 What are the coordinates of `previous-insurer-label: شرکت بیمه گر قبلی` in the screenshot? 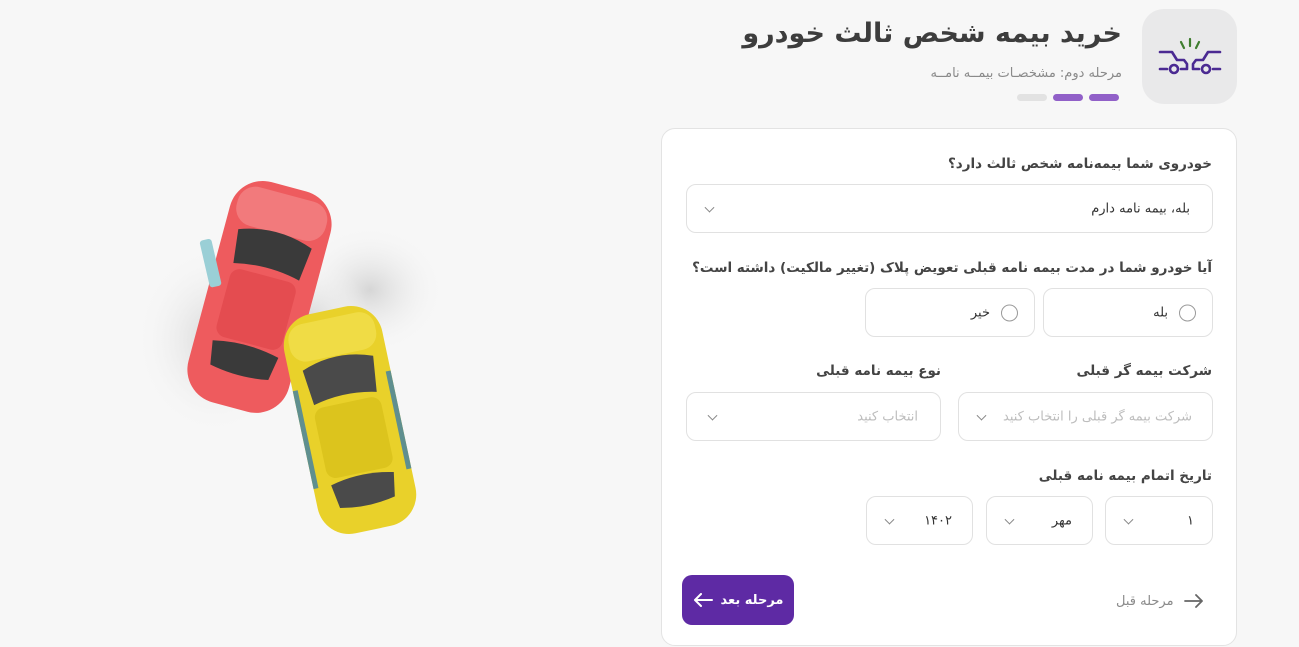 It's located at (1144, 371).